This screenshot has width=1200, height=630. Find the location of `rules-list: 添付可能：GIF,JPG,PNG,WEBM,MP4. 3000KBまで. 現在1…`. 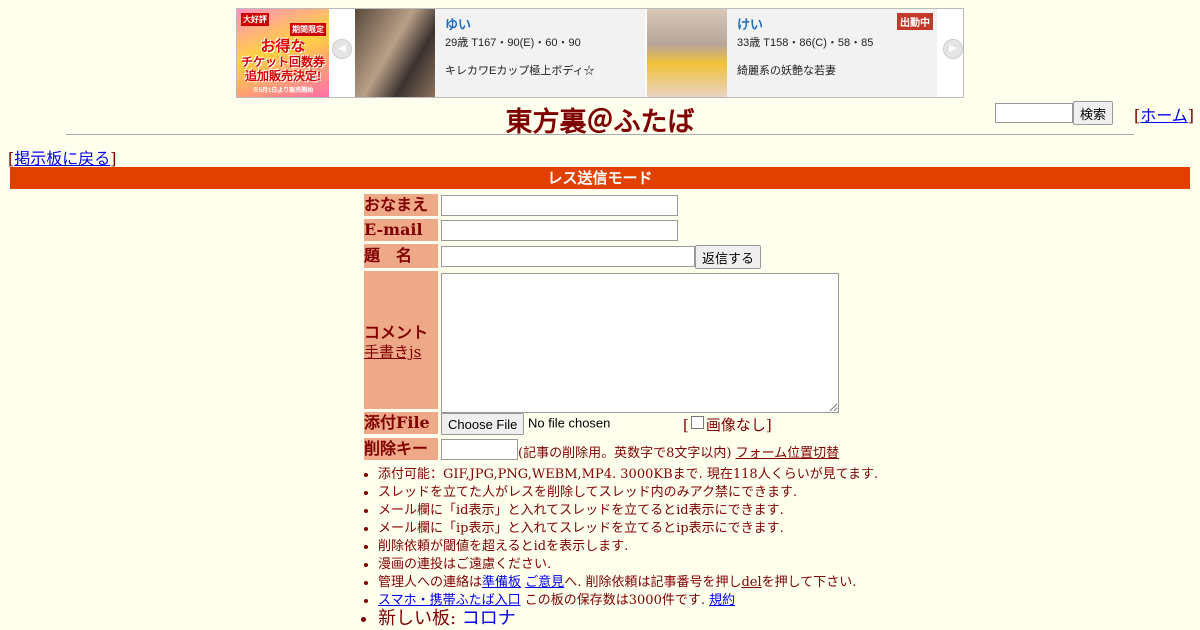

rules-list: 添付可能：GIF,JPG,PNG,WEBM,MP4. 3000KBまで. 現在1… is located at coordinates (620, 547).